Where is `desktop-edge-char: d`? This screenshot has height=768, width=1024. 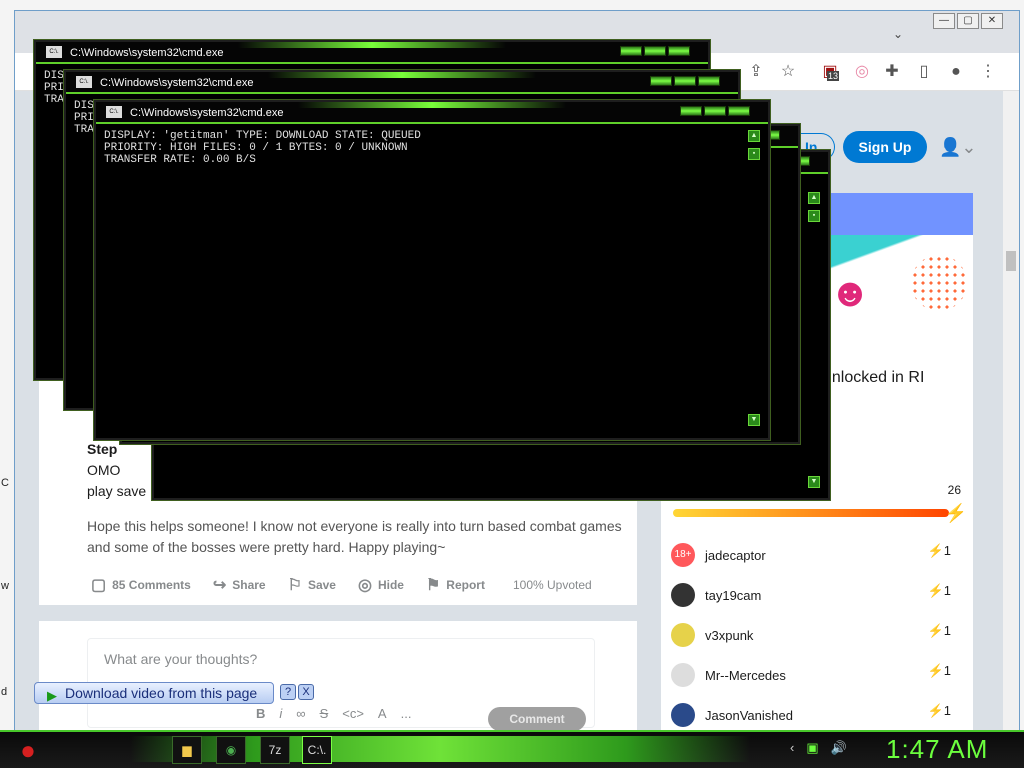
desktop-edge-char: d is located at coordinates (4, 692).